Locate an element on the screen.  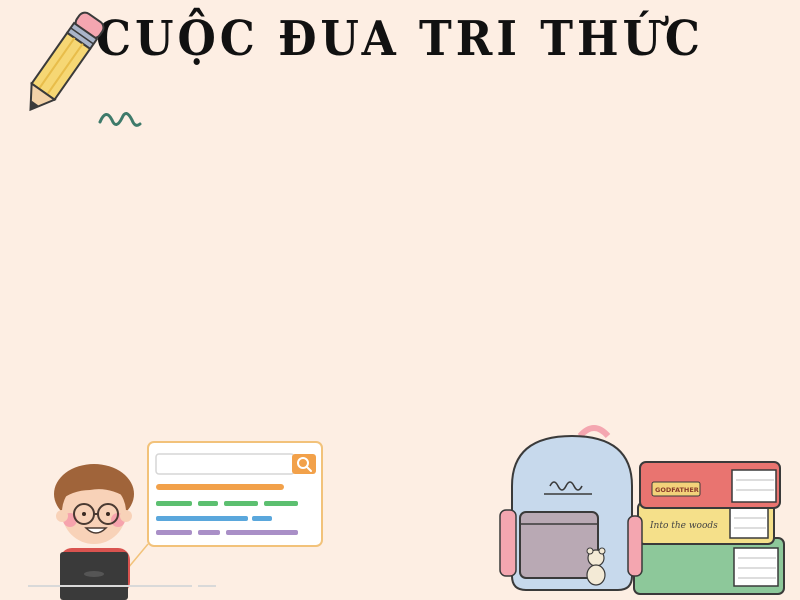
backpack is located at coordinates (571, 508).